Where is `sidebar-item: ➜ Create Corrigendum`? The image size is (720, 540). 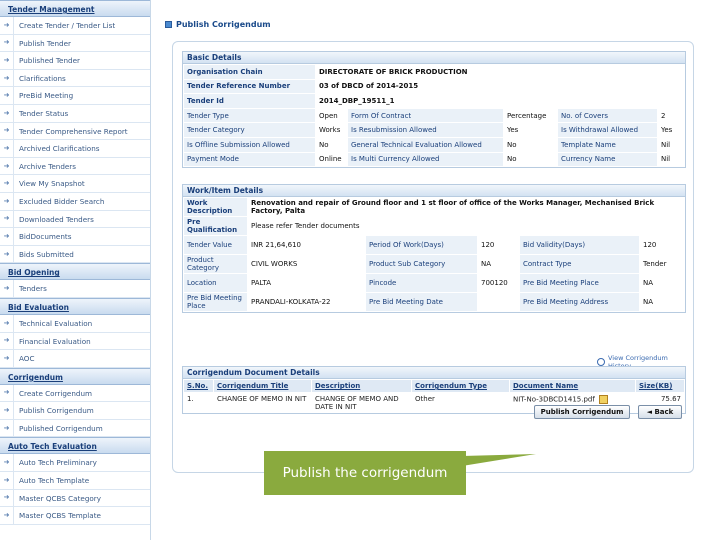
sidebar-item: ➜ Create Corrigendum is located at coordinates (75, 393).